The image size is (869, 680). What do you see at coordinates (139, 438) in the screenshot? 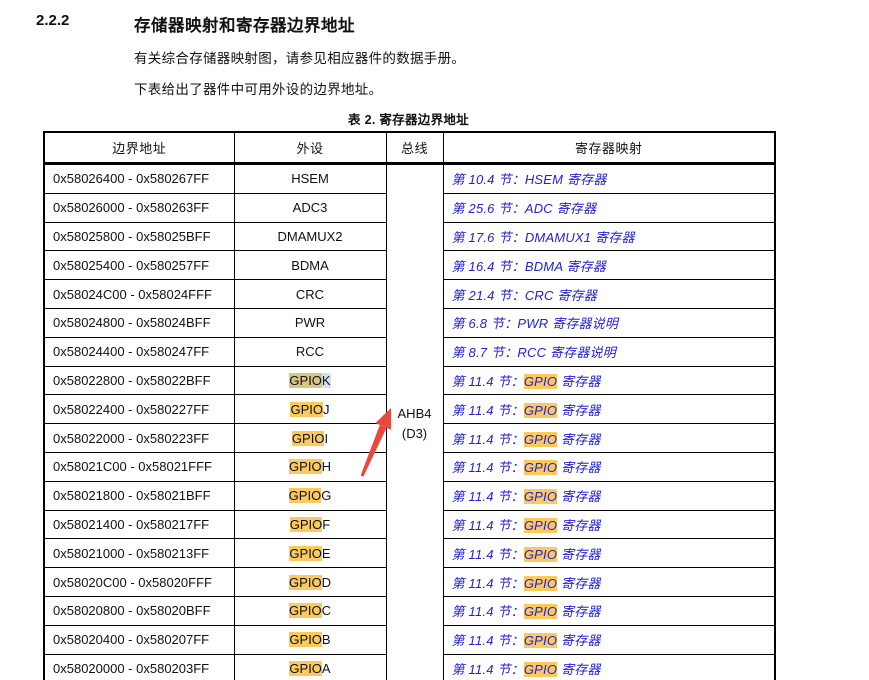
I see `boundary-address-cell: 0x58022000 - 0x580223FF` at bounding box center [139, 438].